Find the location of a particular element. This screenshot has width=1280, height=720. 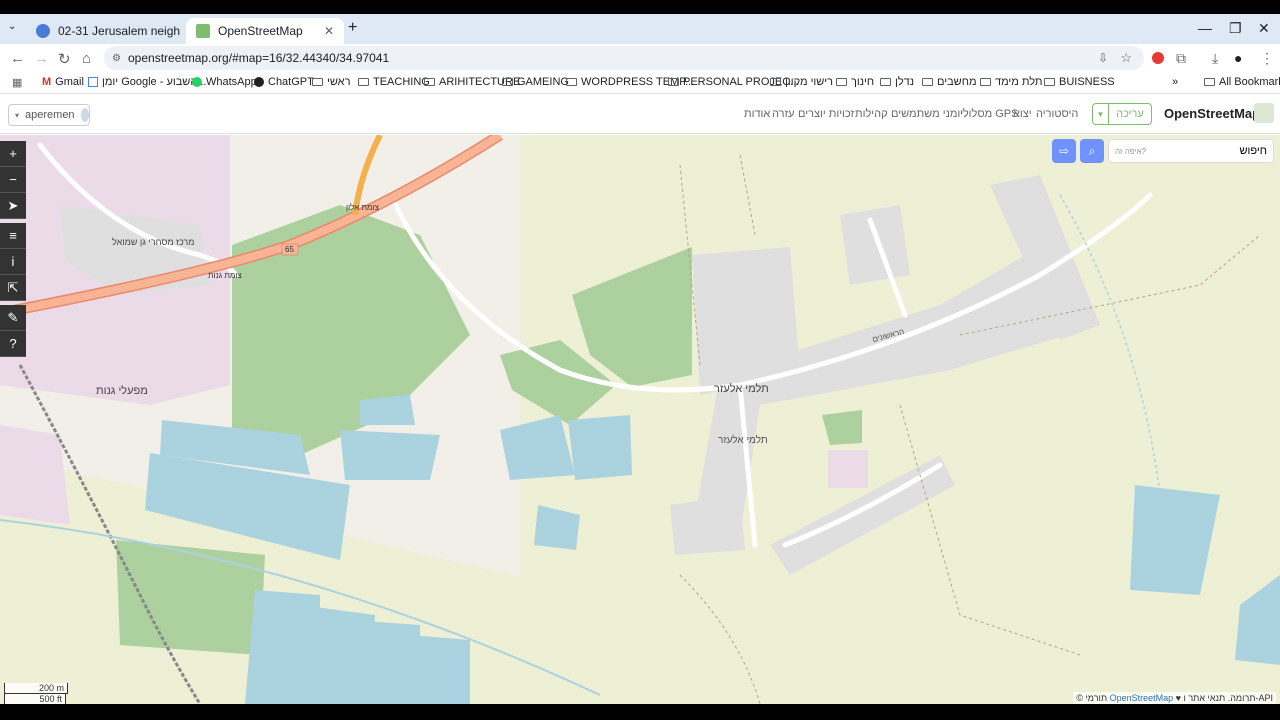

reload-icon: ↻ is located at coordinates (64, 59).